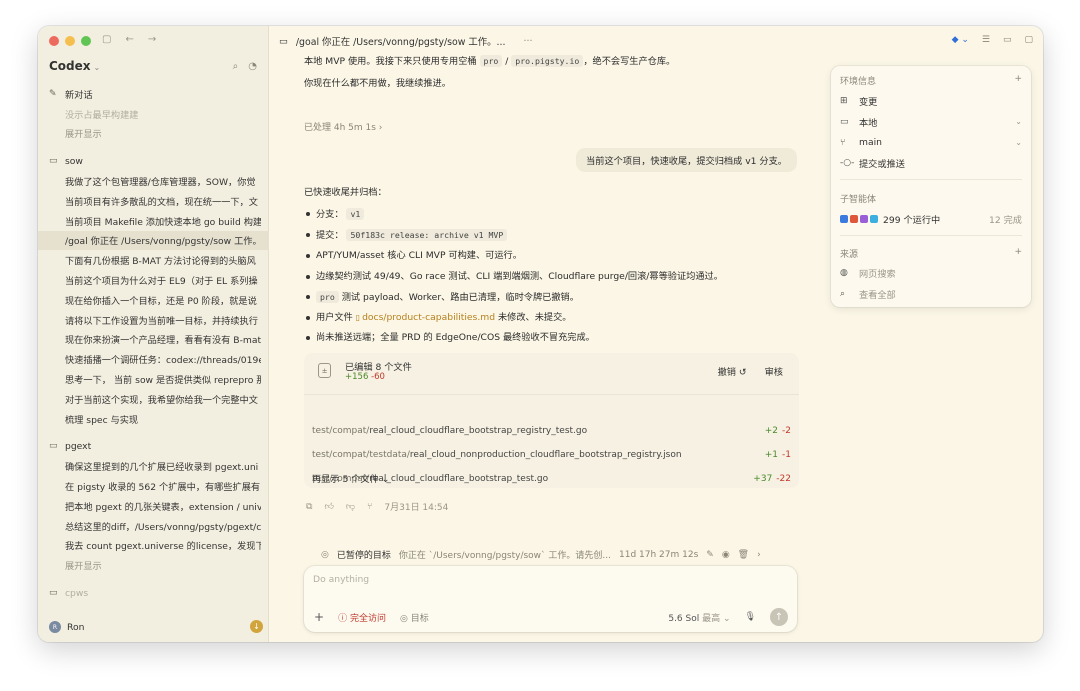  What do you see at coordinates (152, 39) in the screenshot?
I see `forward-icon: →` at bounding box center [152, 39].